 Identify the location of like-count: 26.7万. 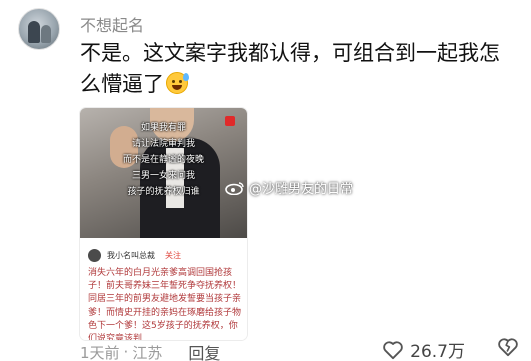
(437, 351).